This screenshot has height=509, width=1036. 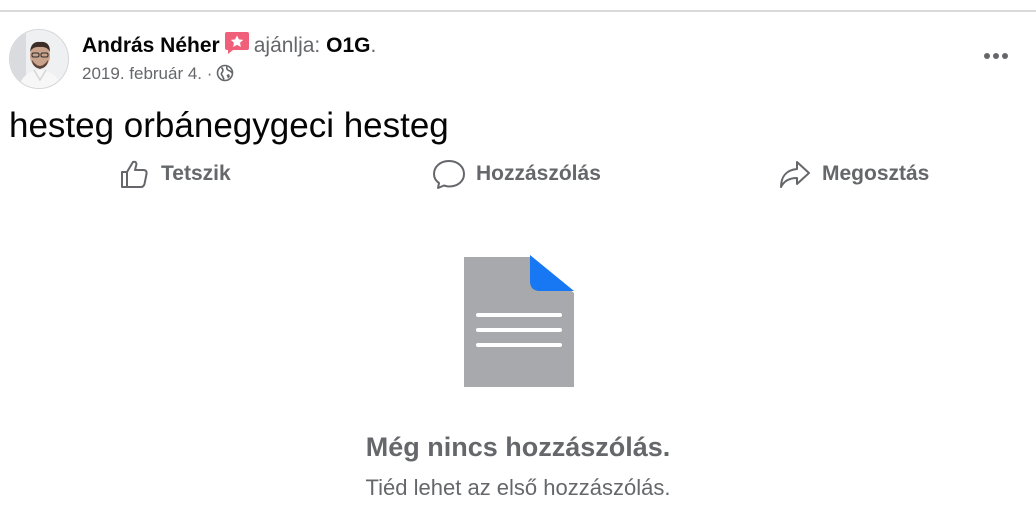 What do you see at coordinates (519, 324) in the screenshot?
I see `document-icon` at bounding box center [519, 324].